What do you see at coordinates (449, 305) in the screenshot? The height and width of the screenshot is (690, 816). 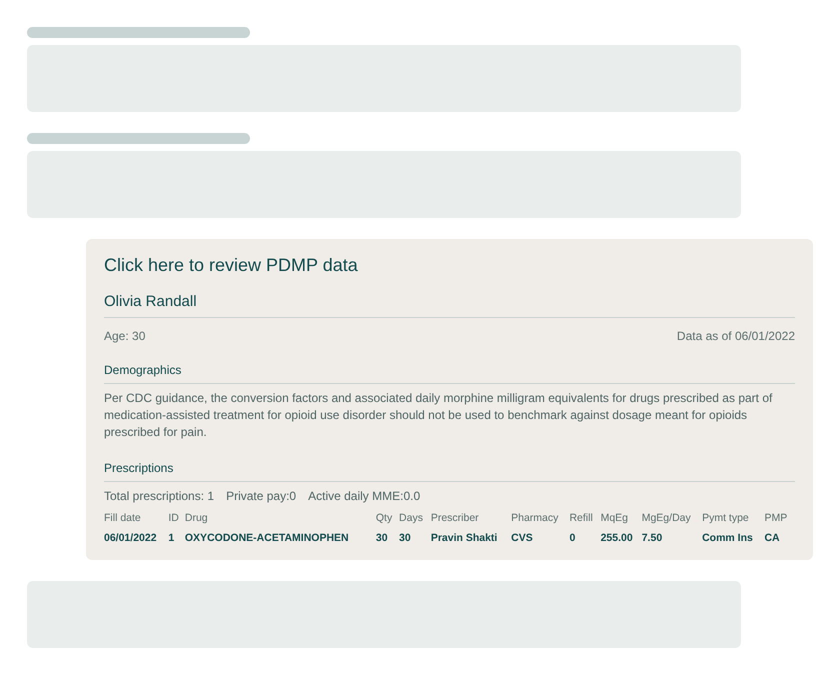 I see `patient-name: Olivia Randall` at bounding box center [449, 305].